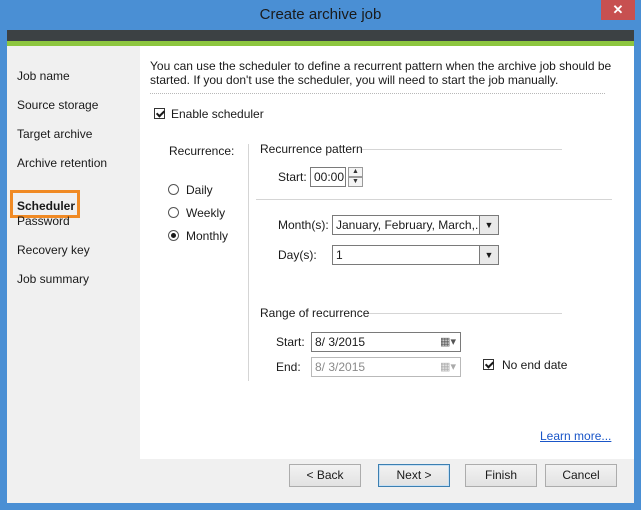 Image resolution: width=641 pixels, height=510 pixels. I want to click on window-title: Create archive job, so click(320, 14).